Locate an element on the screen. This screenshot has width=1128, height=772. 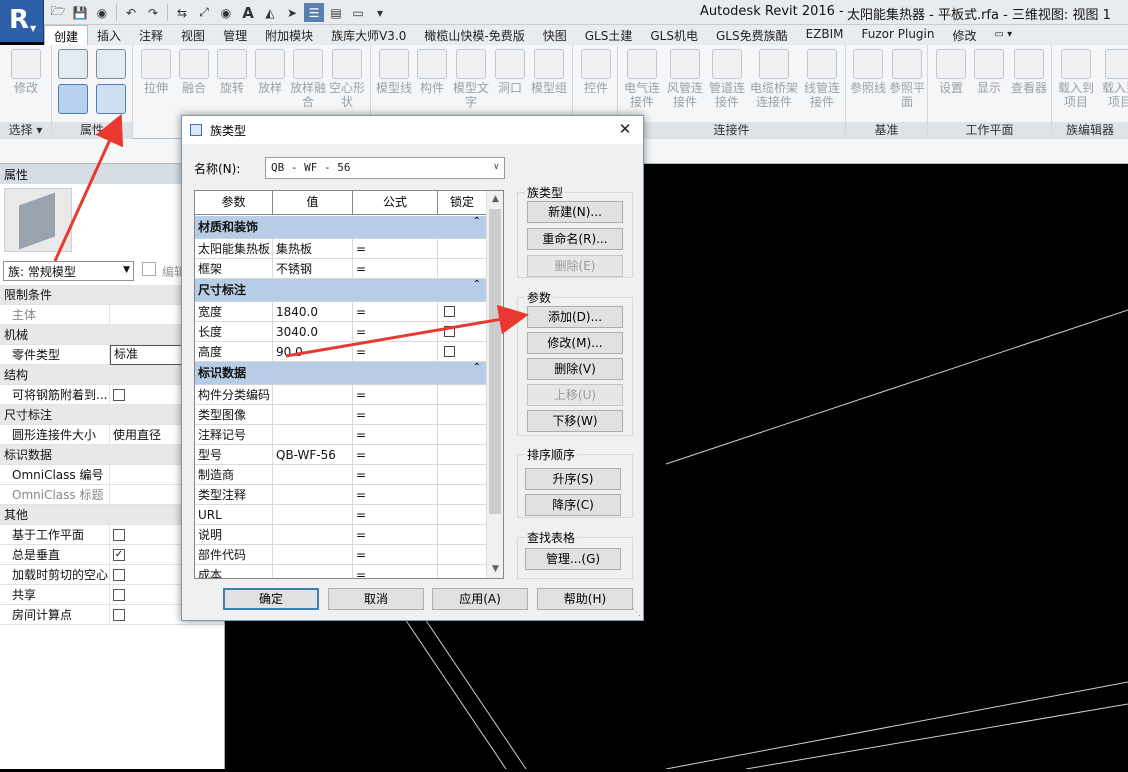
parameter-value: 3040.0 is located at coordinates (313, 332).